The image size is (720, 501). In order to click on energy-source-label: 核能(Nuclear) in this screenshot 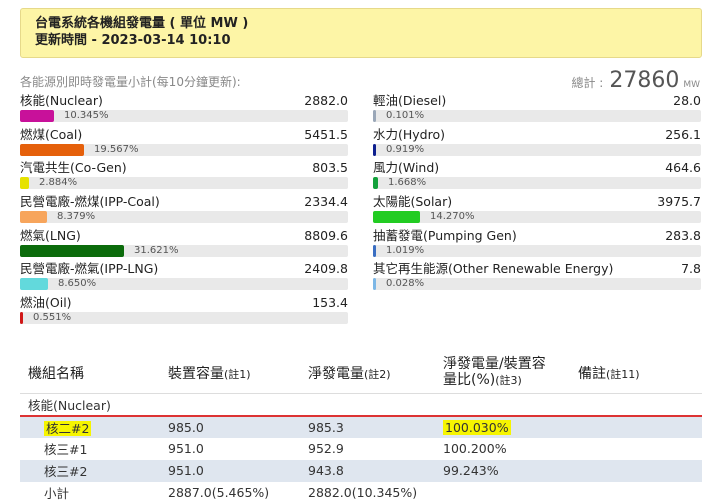, I will do `click(61, 100)`.